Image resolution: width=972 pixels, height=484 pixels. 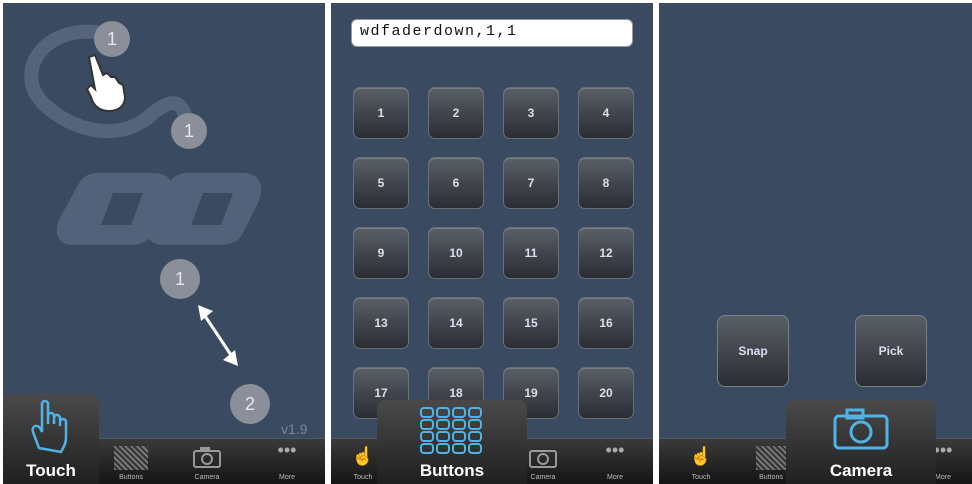 What do you see at coordinates (218, 335) in the screenshot?
I see `double-arrow-icon` at bounding box center [218, 335].